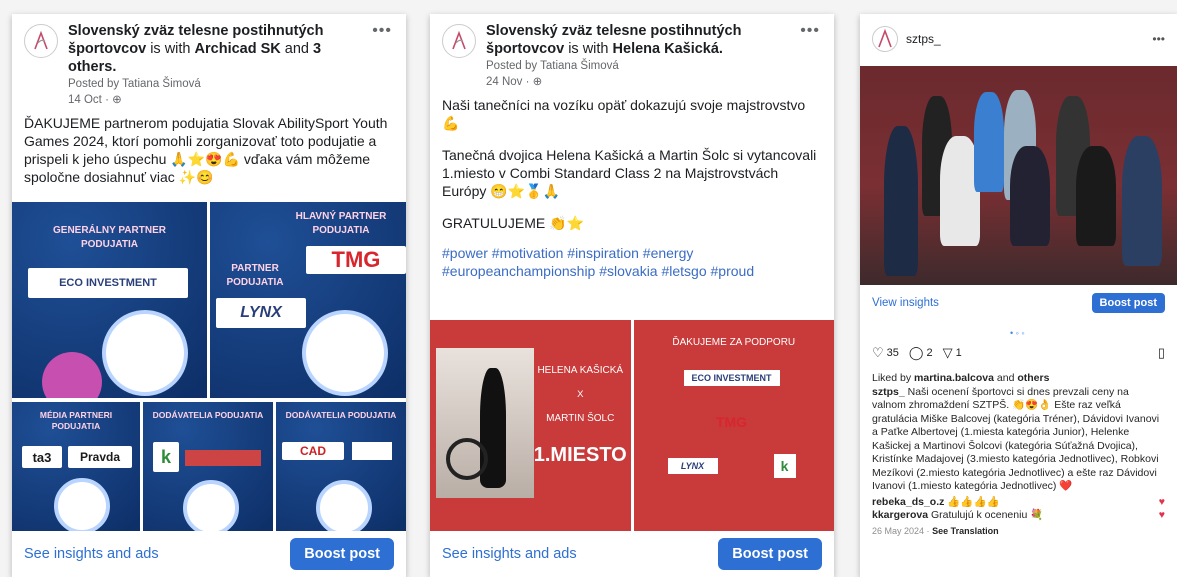 This screenshot has height=577, width=1177. I want to click on tile-title: GENERÁLNY PARTNER PODUJATIA, so click(109, 237).